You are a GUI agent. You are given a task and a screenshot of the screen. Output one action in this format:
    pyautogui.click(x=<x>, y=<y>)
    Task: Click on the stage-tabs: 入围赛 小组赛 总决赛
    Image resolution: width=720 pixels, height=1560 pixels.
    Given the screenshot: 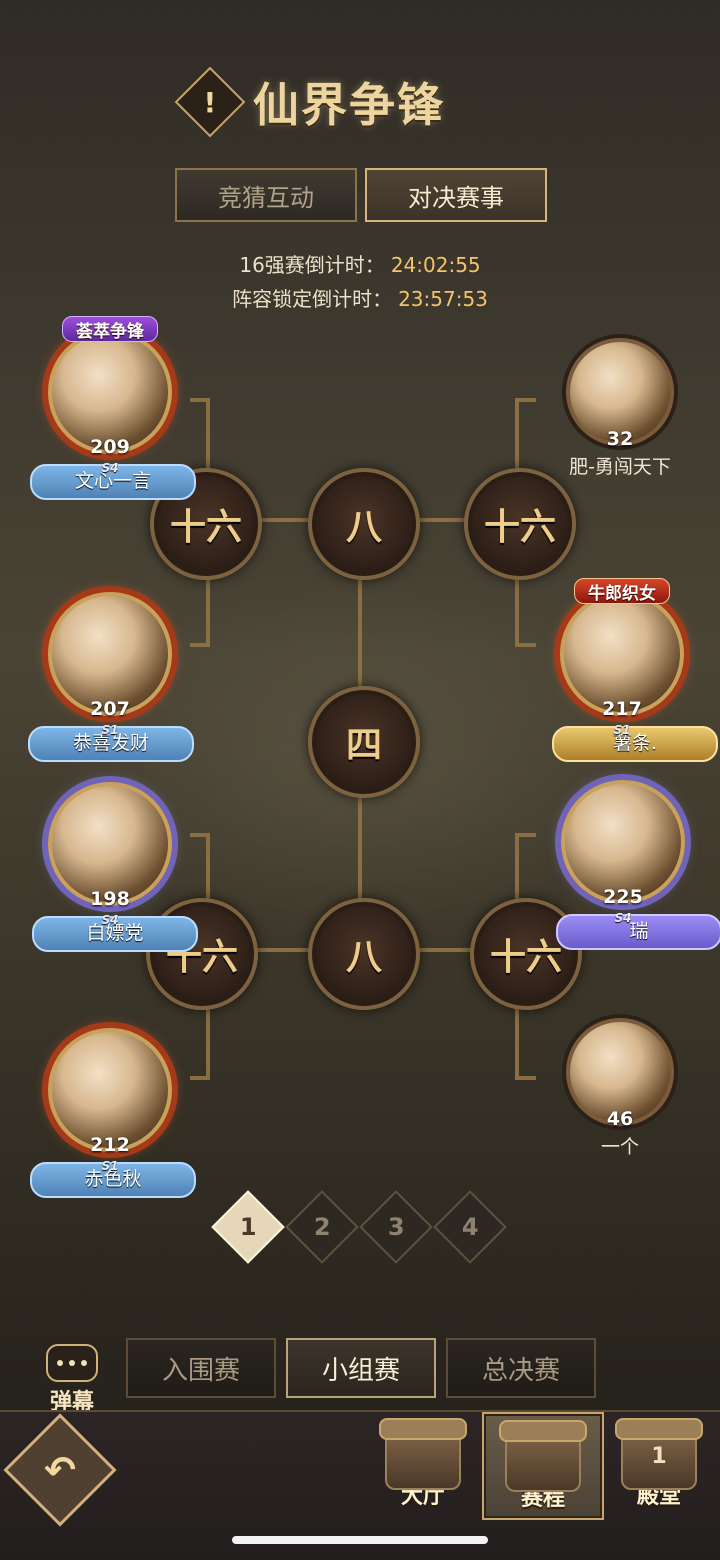 What is the action you would take?
    pyautogui.click(x=361, y=1368)
    